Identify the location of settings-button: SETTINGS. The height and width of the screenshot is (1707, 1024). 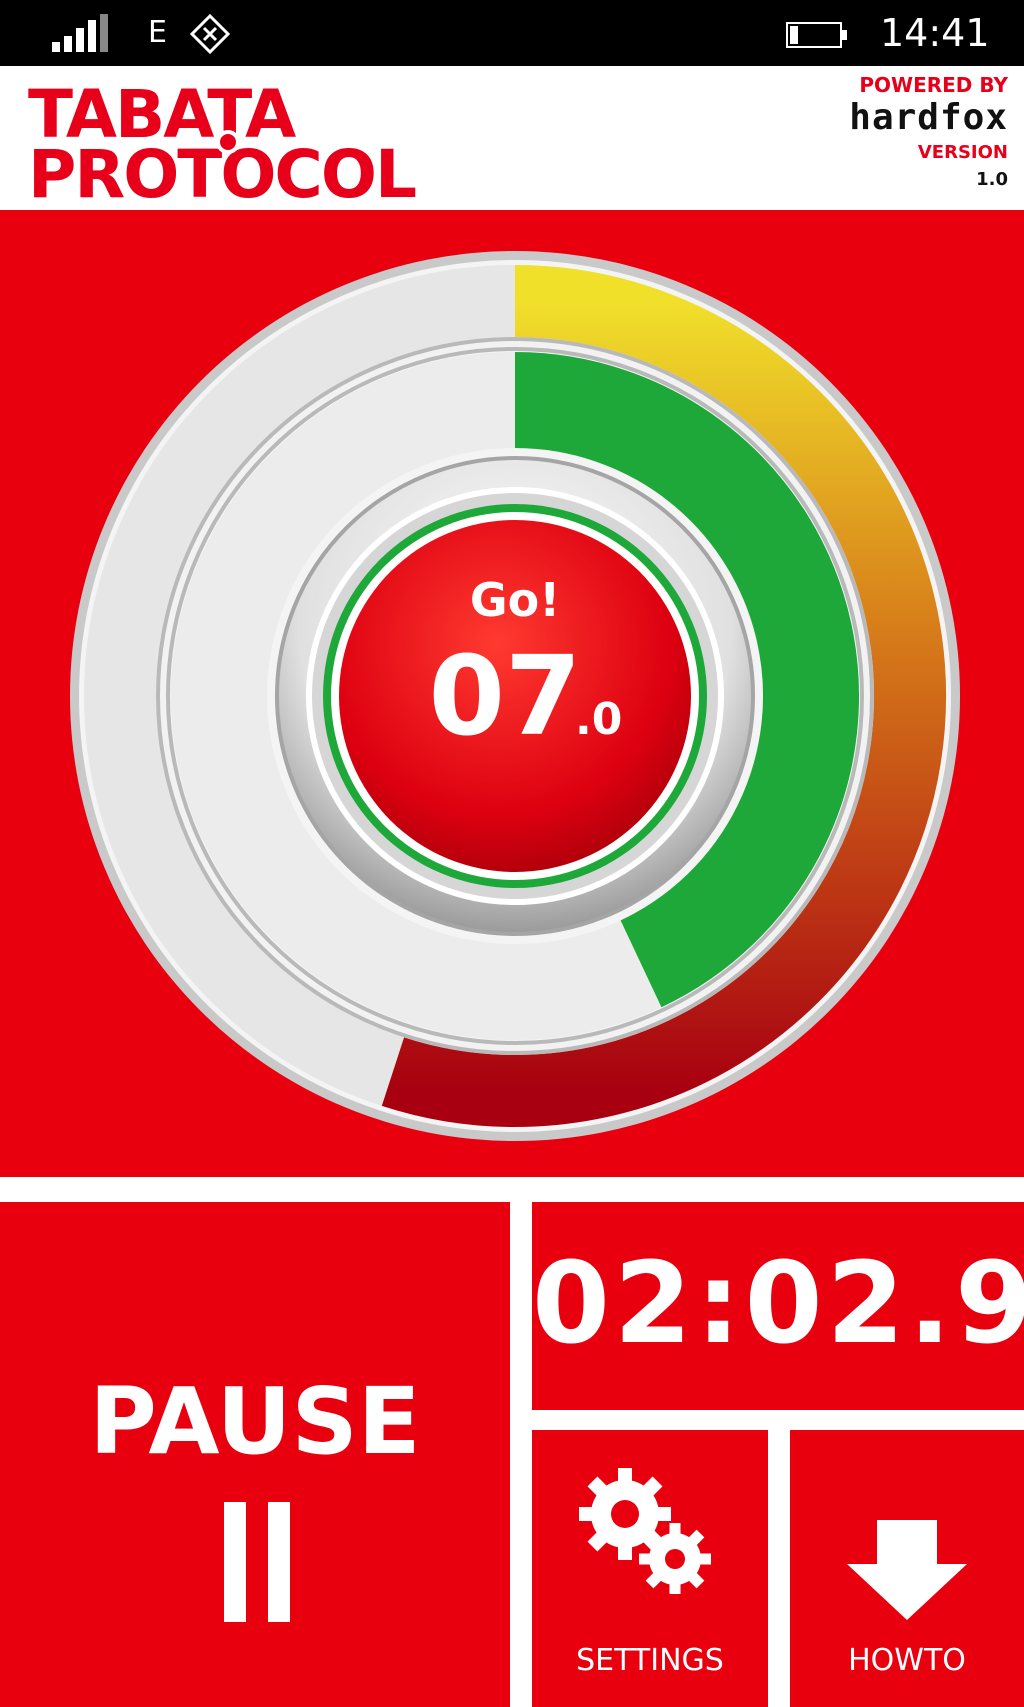
(650, 1568).